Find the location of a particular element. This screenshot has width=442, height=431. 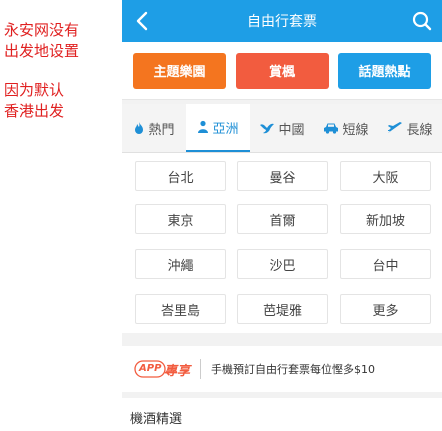

search-button is located at coordinates (422, 21).